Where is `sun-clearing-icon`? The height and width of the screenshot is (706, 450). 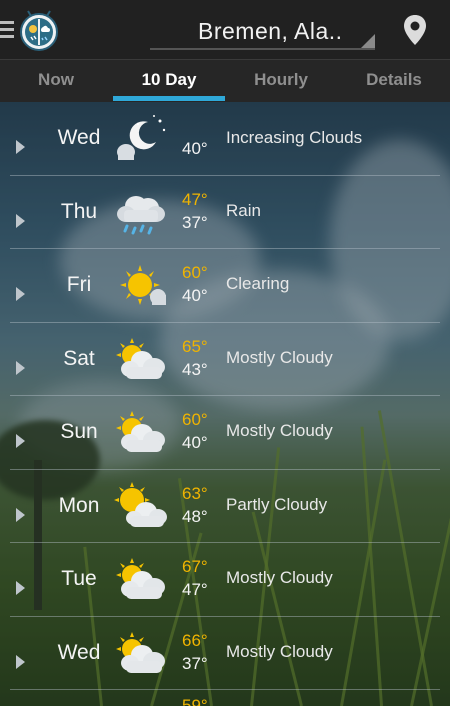 sun-clearing-icon is located at coordinates (143, 285).